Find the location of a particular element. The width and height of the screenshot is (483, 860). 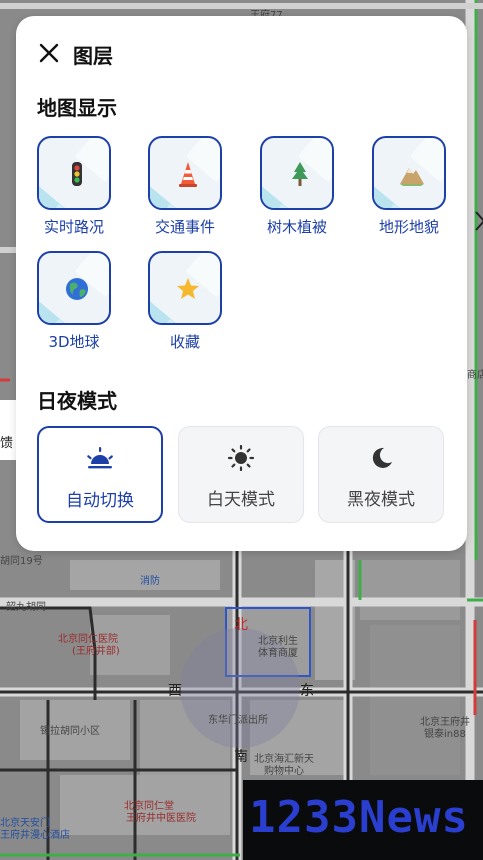

layer-label: 实时路况 is located at coordinates (73, 227).